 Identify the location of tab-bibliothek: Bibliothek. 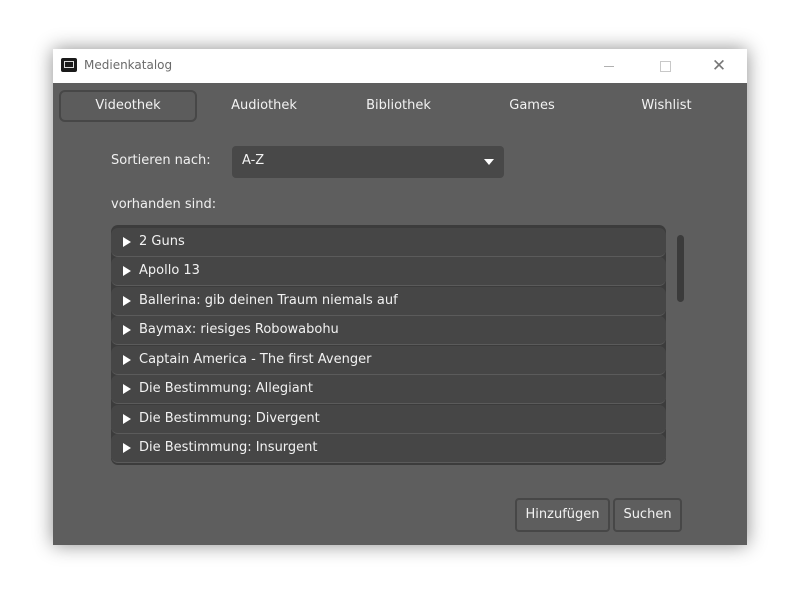
(398, 106).